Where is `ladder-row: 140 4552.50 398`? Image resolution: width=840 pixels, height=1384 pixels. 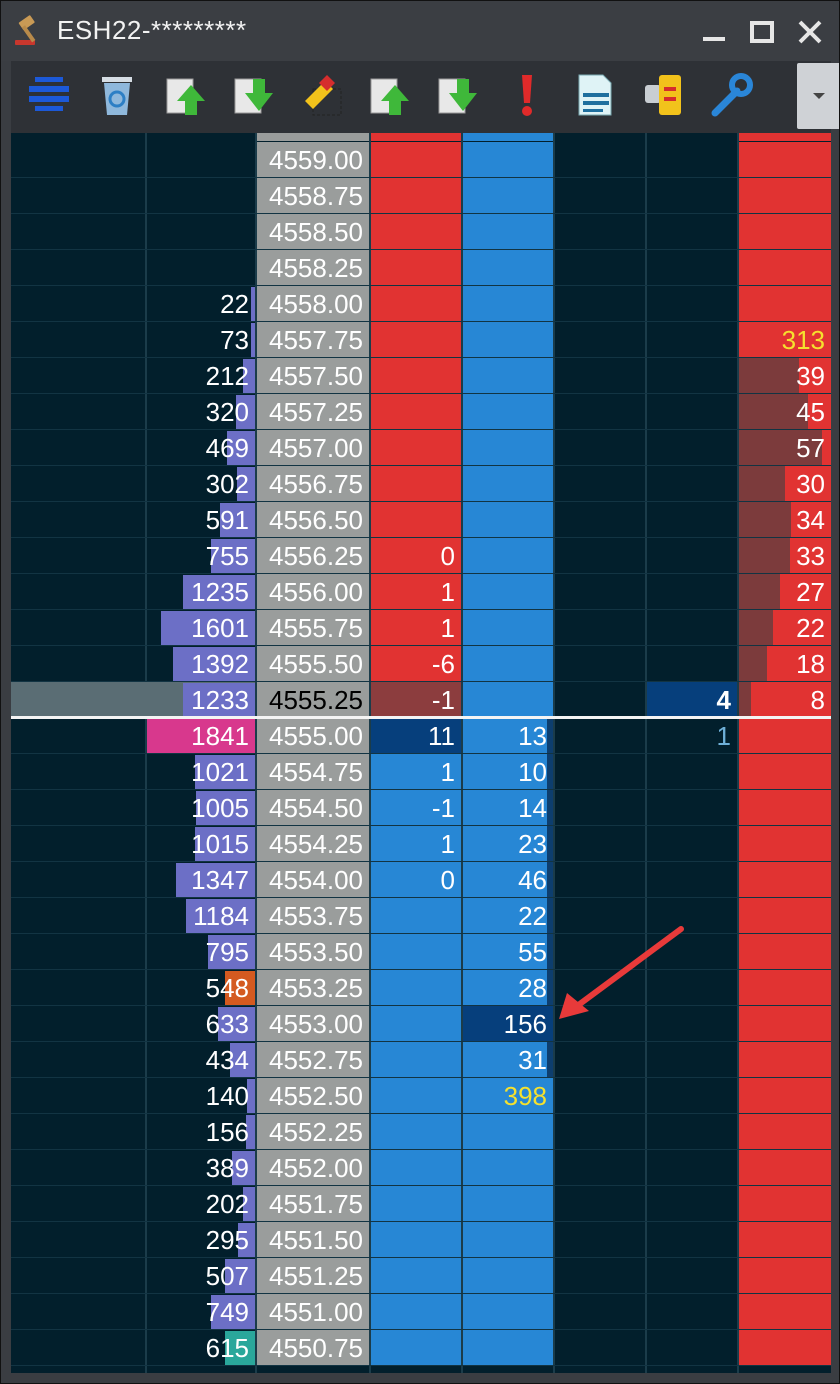
ladder-row: 140 4552.50 398 is located at coordinates (421, 1096).